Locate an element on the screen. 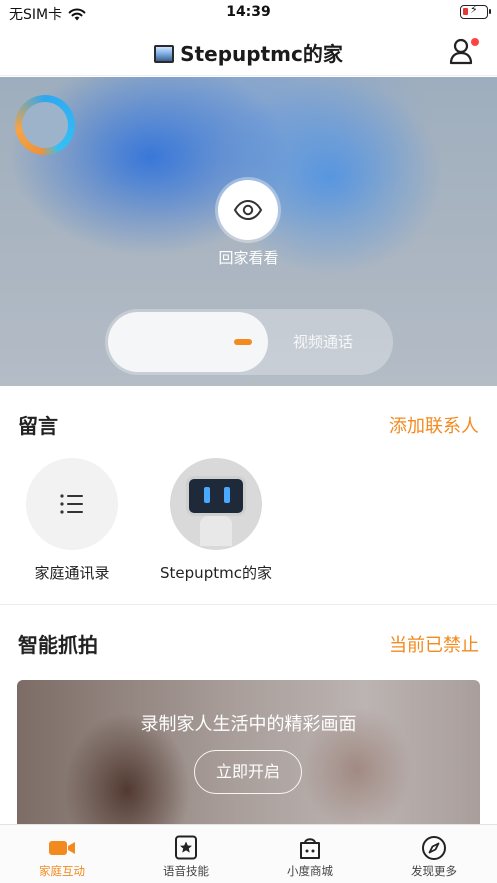  nav-bar: Stepuptmc的家 is located at coordinates (248, 51).